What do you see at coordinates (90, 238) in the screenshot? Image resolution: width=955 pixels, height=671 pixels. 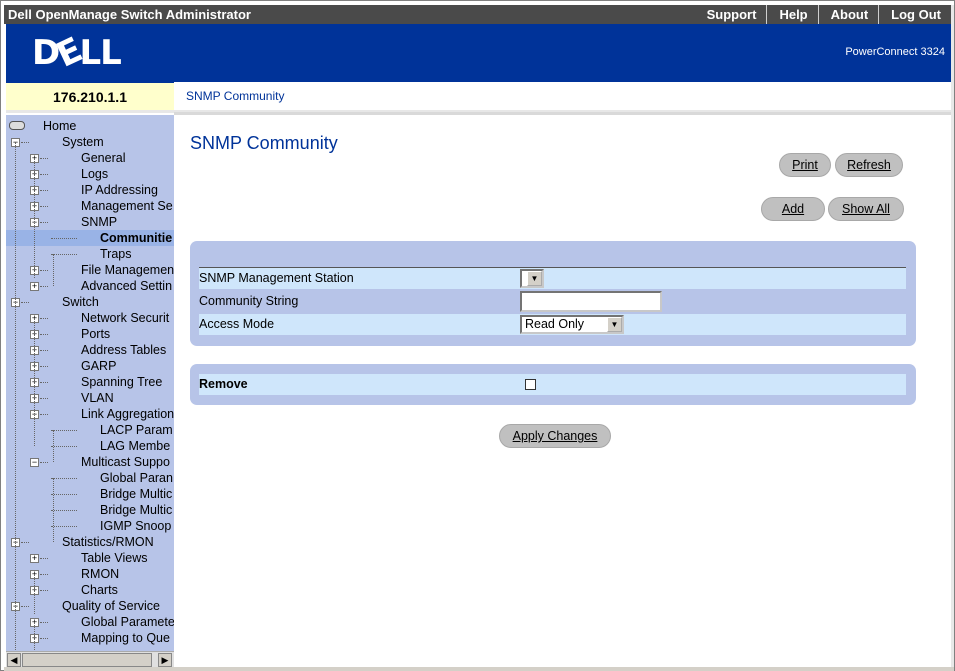 I see `tree-item-communitie: Communitie` at bounding box center [90, 238].